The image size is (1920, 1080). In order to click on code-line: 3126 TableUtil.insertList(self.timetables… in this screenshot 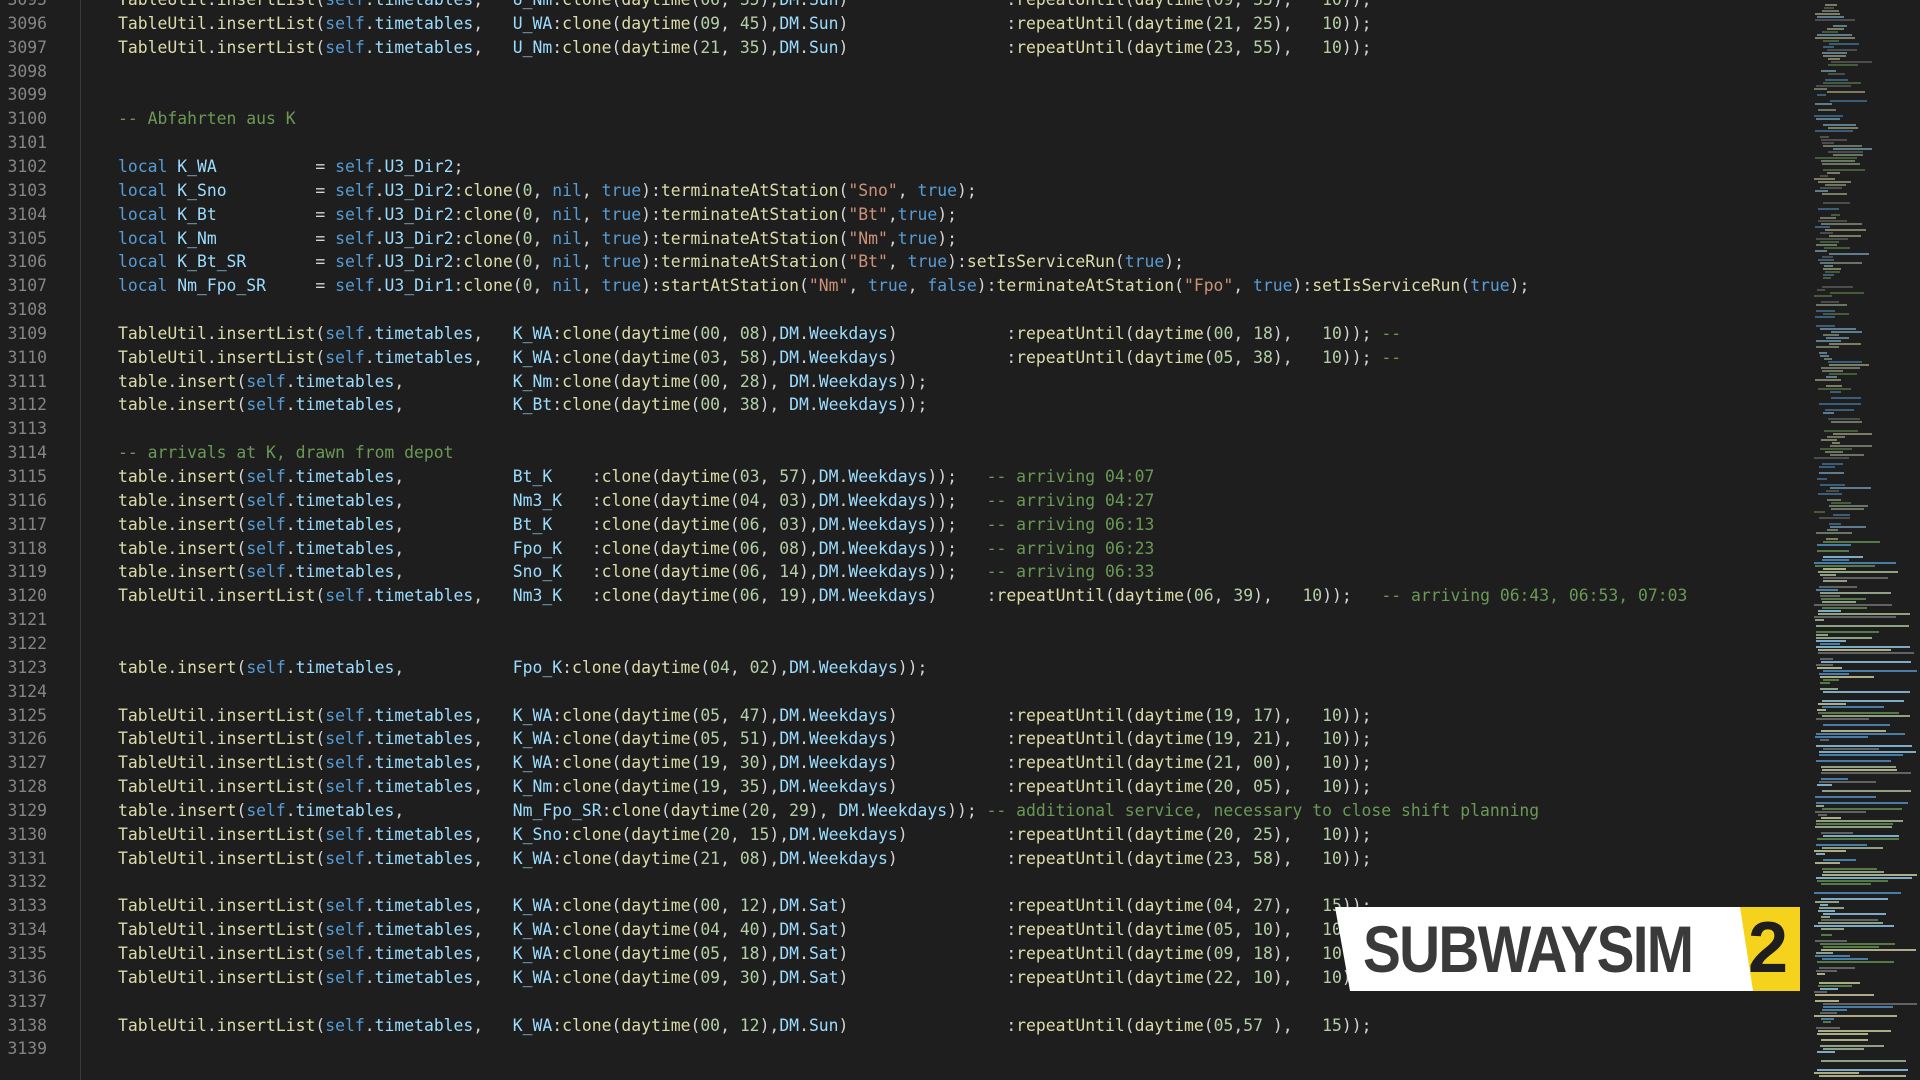, I will do `click(898, 739)`.